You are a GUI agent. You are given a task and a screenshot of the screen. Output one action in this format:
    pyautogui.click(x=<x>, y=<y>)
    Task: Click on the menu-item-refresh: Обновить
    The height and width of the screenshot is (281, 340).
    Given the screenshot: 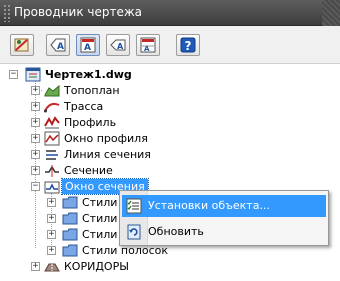 What is the action you would take?
    pyautogui.click(x=224, y=232)
    